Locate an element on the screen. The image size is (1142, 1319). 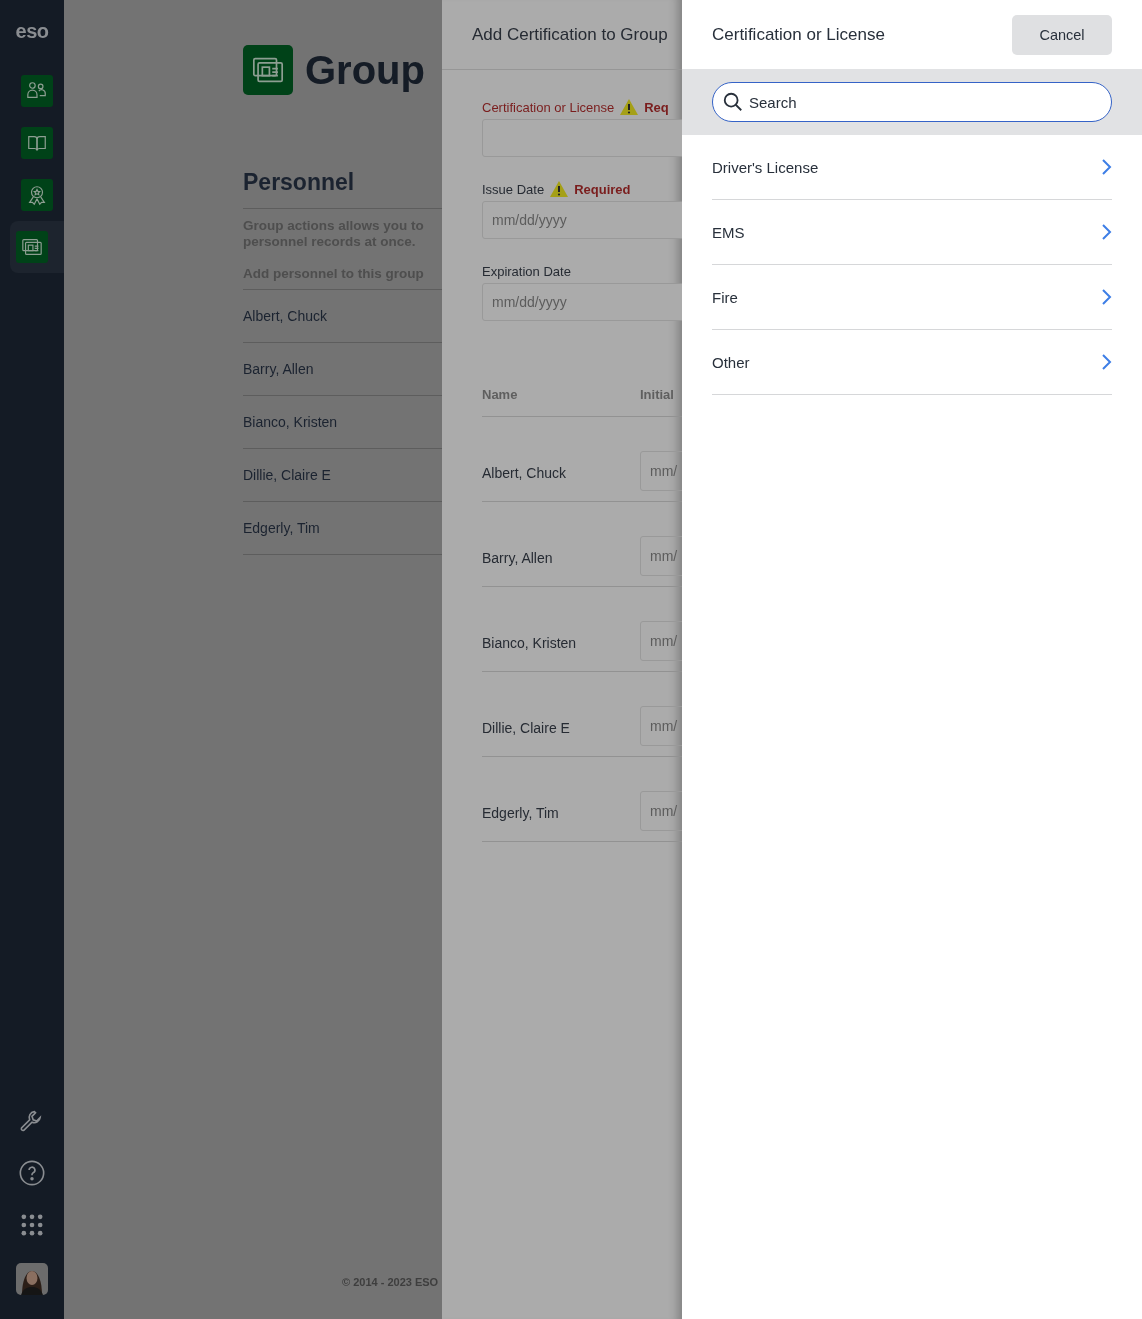
category-item: Driver's License is located at coordinates (912, 167).